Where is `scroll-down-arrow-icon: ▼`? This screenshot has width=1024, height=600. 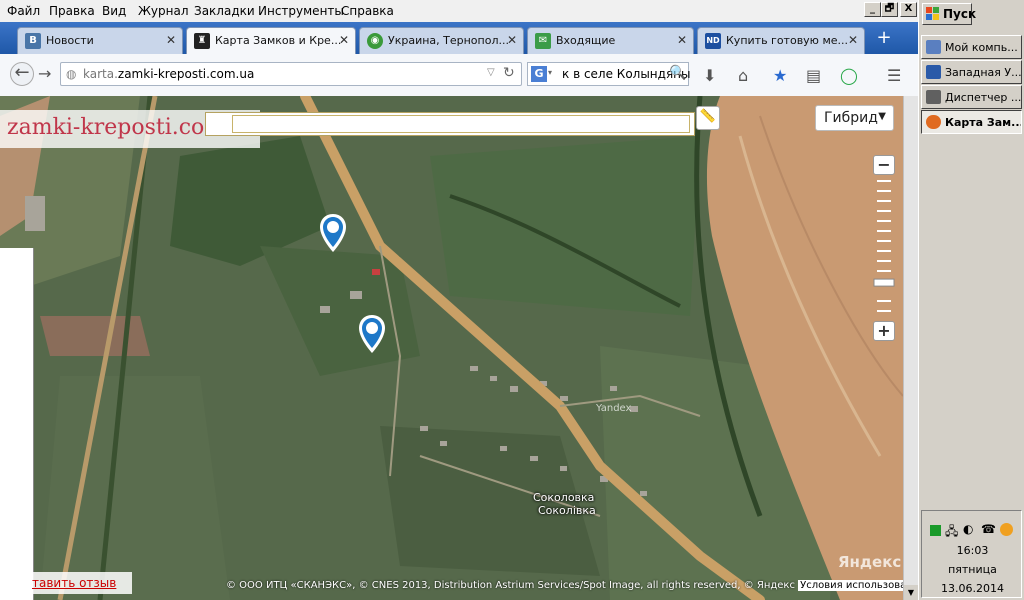 scroll-down-arrow-icon: ▼ is located at coordinates (911, 592).